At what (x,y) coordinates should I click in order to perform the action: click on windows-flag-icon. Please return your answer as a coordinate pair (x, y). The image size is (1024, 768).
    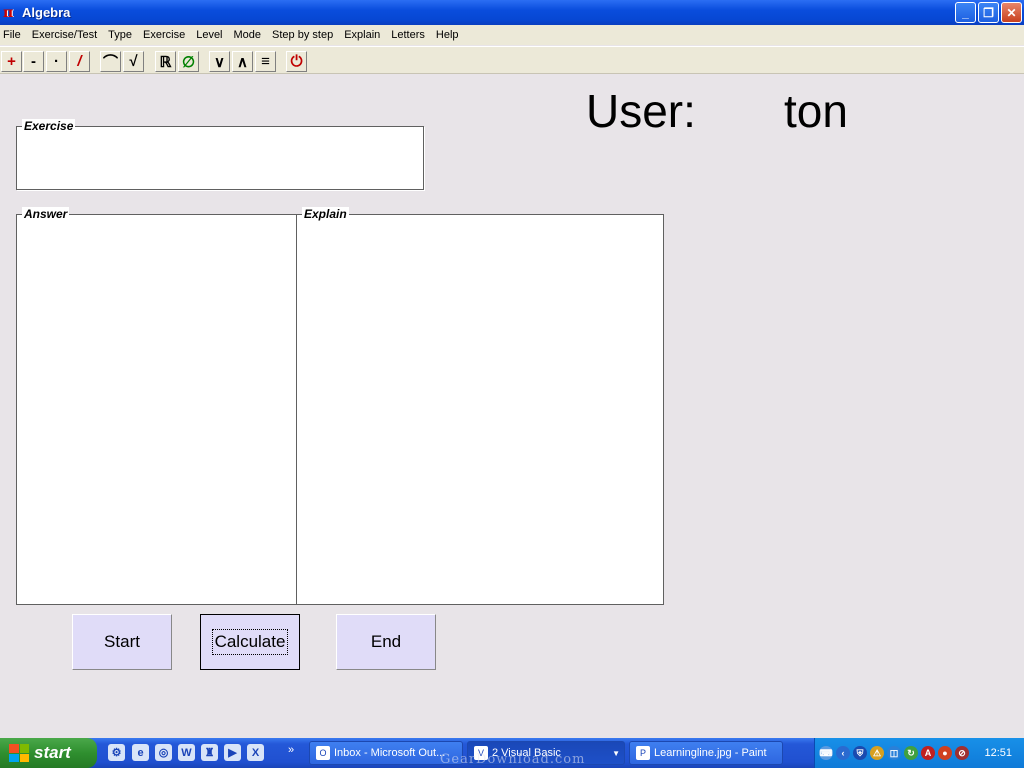
    Looking at the image, I should click on (19, 753).